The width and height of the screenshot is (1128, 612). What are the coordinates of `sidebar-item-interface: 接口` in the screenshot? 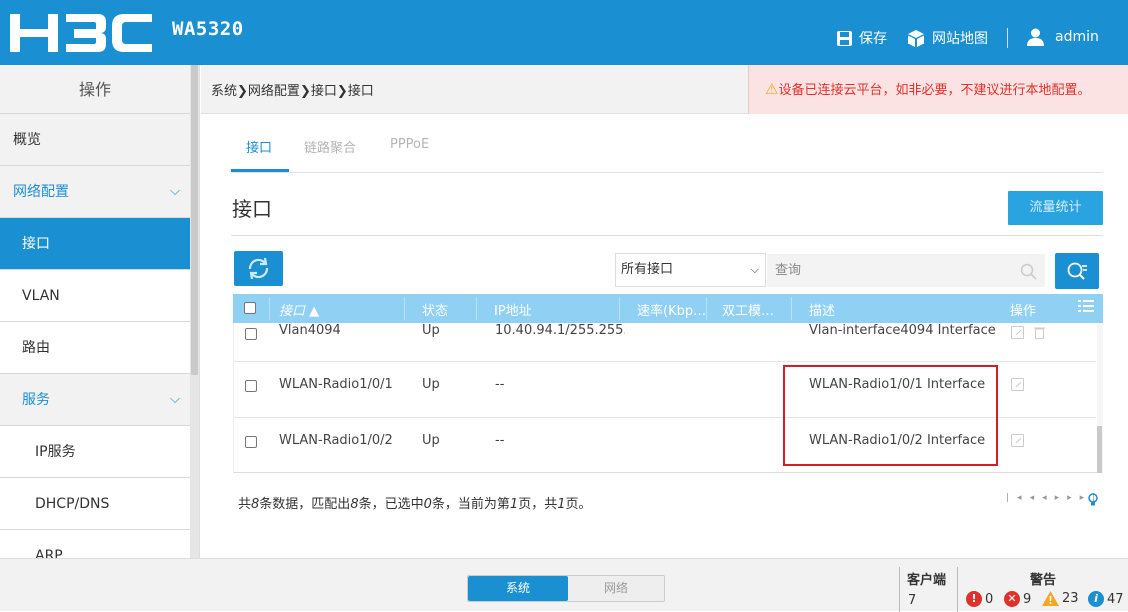 It's located at (95, 244).